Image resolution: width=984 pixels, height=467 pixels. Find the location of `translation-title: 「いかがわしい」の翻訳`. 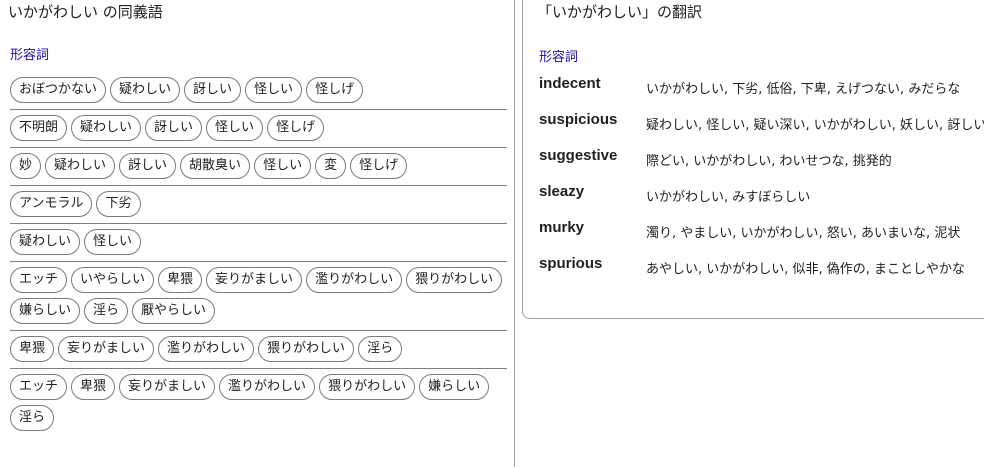

translation-title: 「いかがわしい」の翻訳 is located at coordinates (620, 12).